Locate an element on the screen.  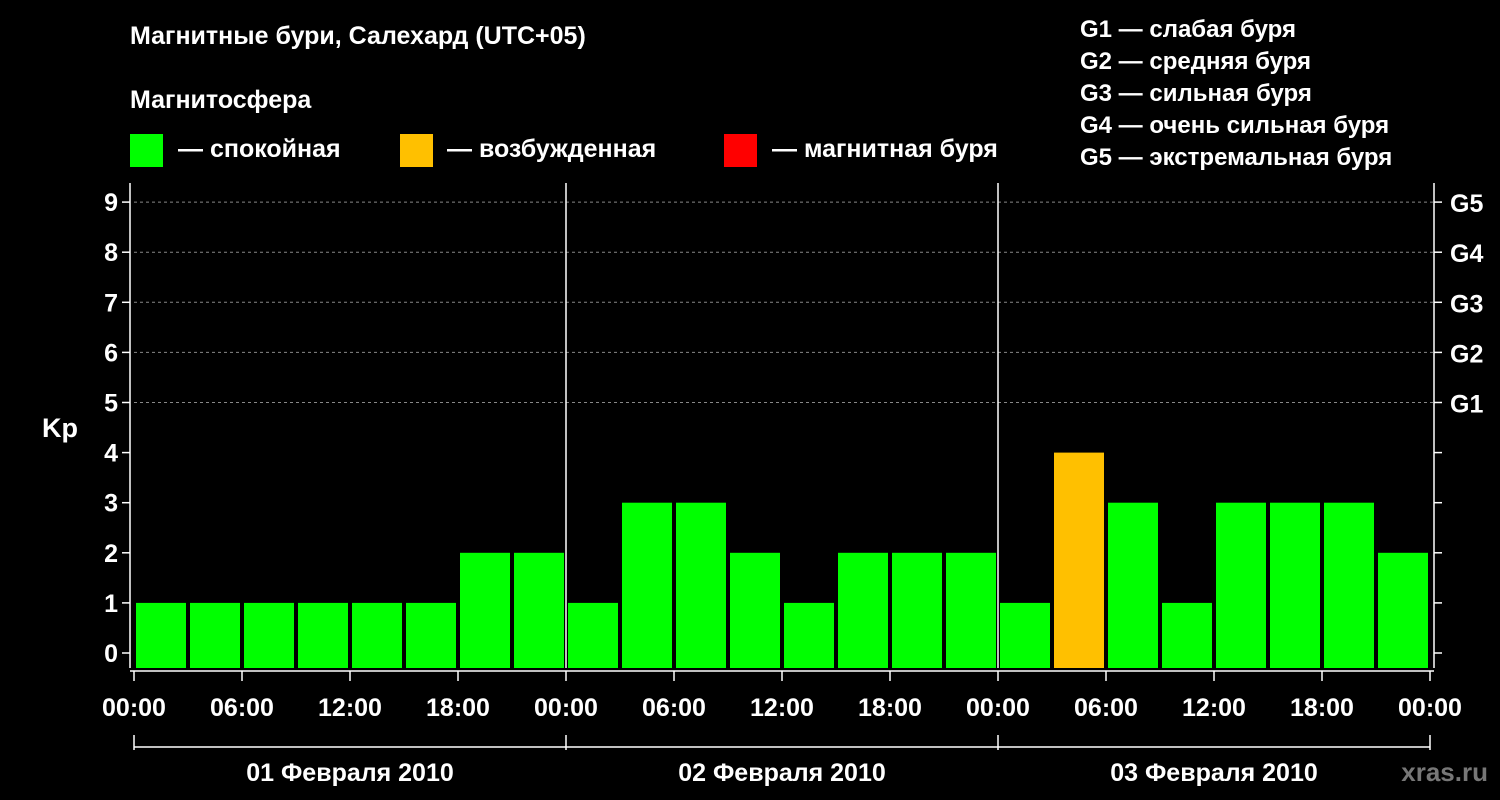
y-tick-label: 2 is located at coordinates (111, 554).